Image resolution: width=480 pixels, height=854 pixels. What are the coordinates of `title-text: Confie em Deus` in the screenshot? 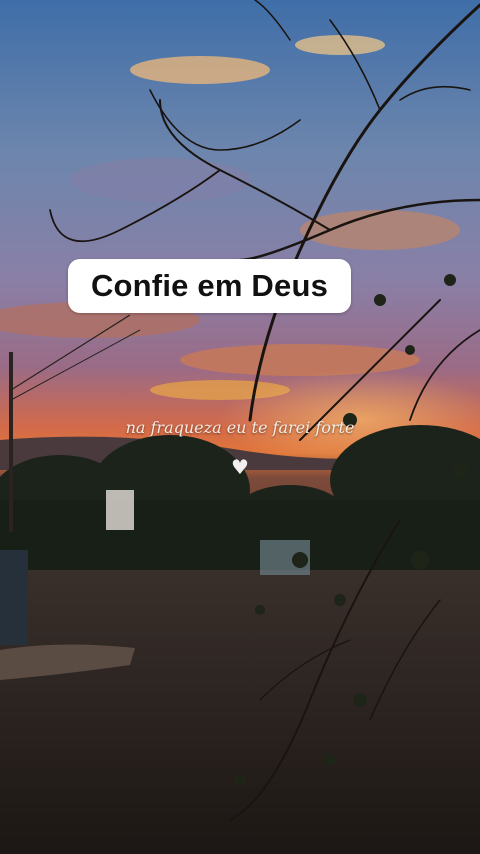 It's located at (209, 285).